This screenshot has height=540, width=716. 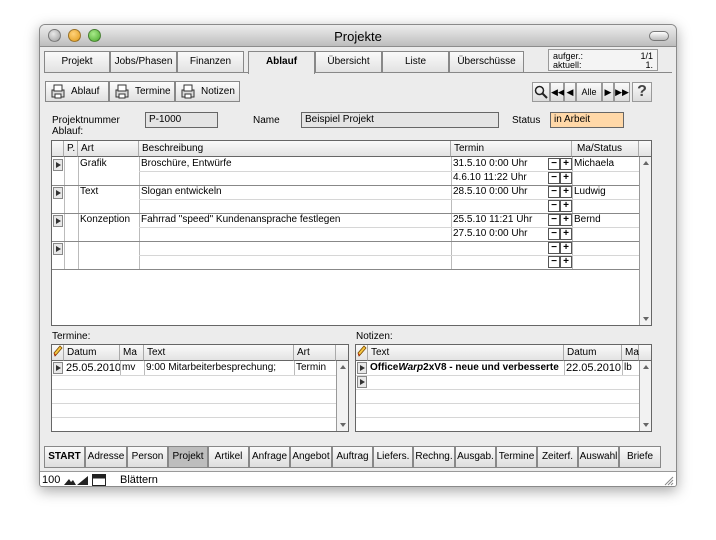 I want to click on nav-start: START, so click(x=64, y=457).